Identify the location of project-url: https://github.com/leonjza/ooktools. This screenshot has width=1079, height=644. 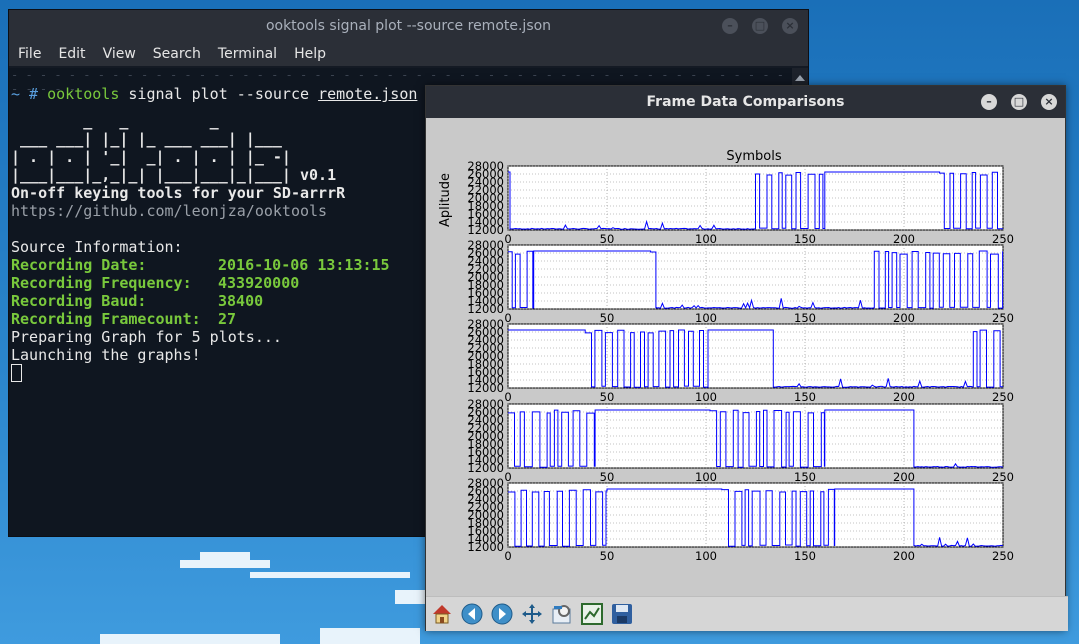
(169, 211).